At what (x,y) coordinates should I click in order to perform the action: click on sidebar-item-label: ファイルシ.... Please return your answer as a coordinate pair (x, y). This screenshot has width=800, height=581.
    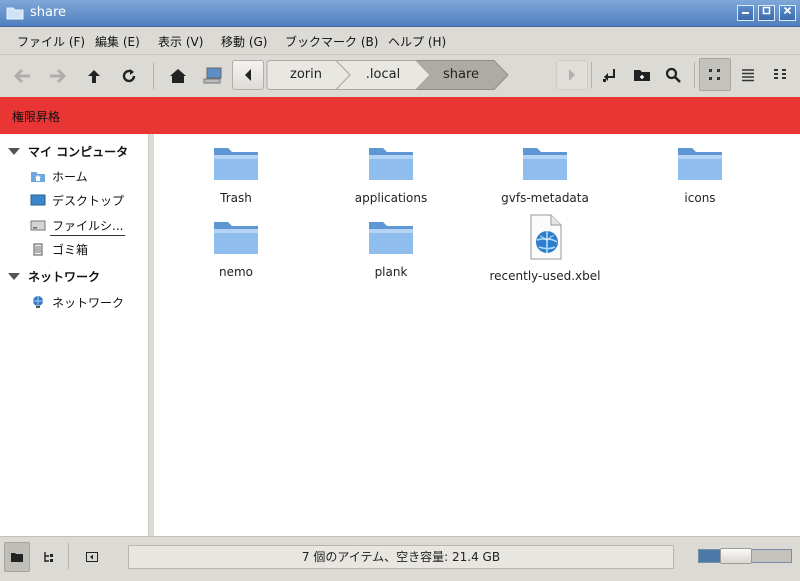
    Looking at the image, I should click on (88, 225).